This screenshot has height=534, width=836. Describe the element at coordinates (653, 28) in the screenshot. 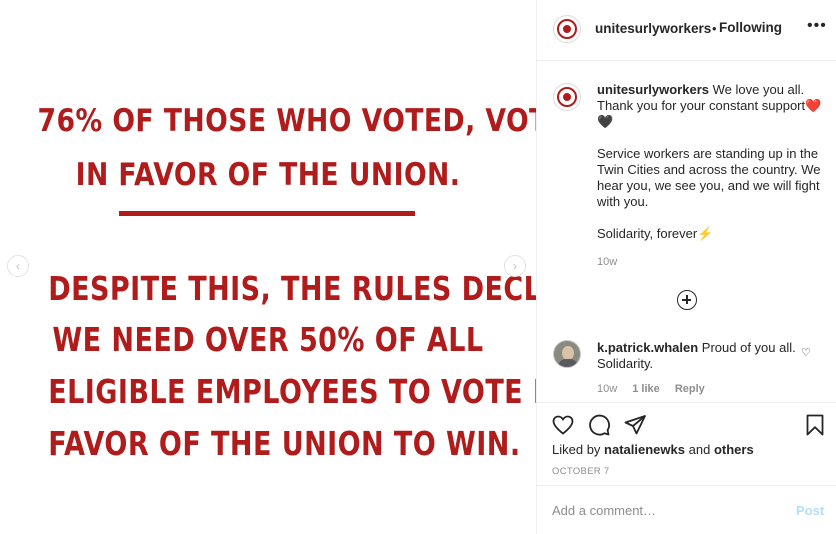

I see `author-username: unitesurlyworkers` at that location.